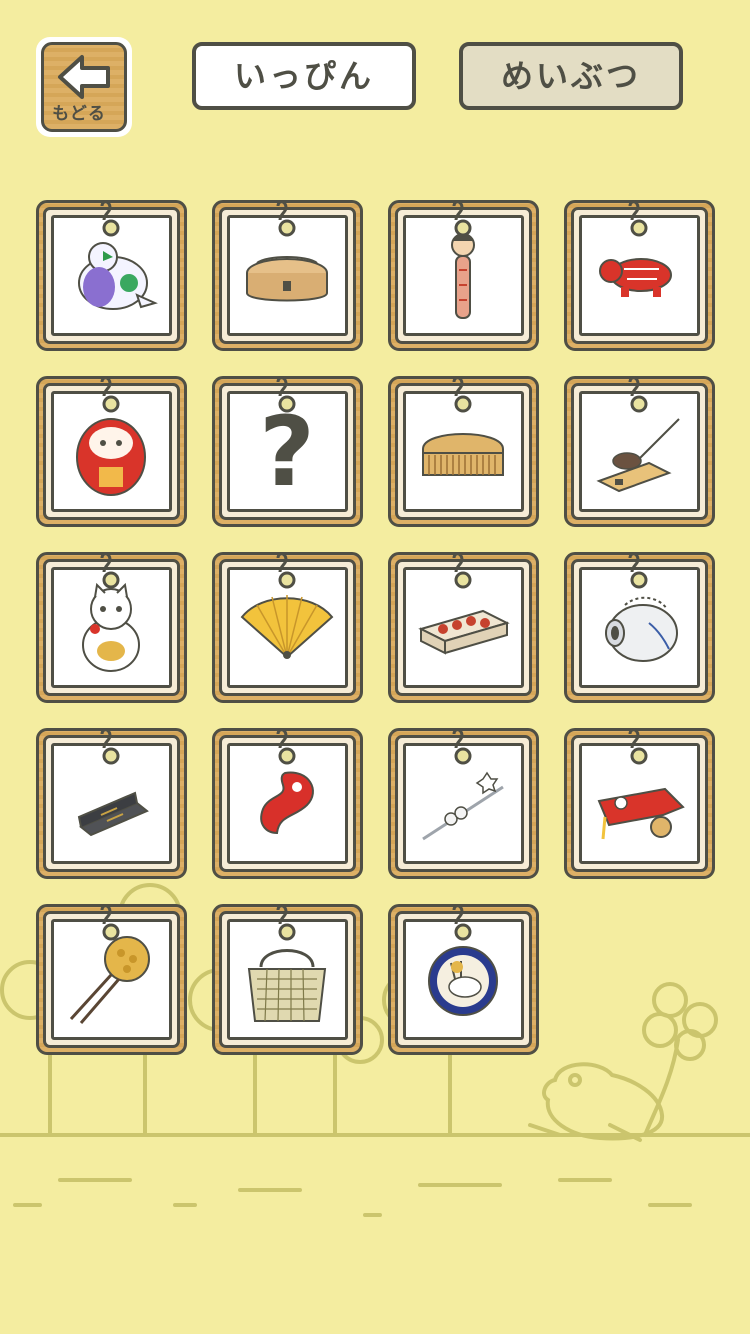 This screenshot has width=750, height=1334. Describe the element at coordinates (571, 76) in the screenshot. I see `tab-meibutsu: めいぶつ` at that location.